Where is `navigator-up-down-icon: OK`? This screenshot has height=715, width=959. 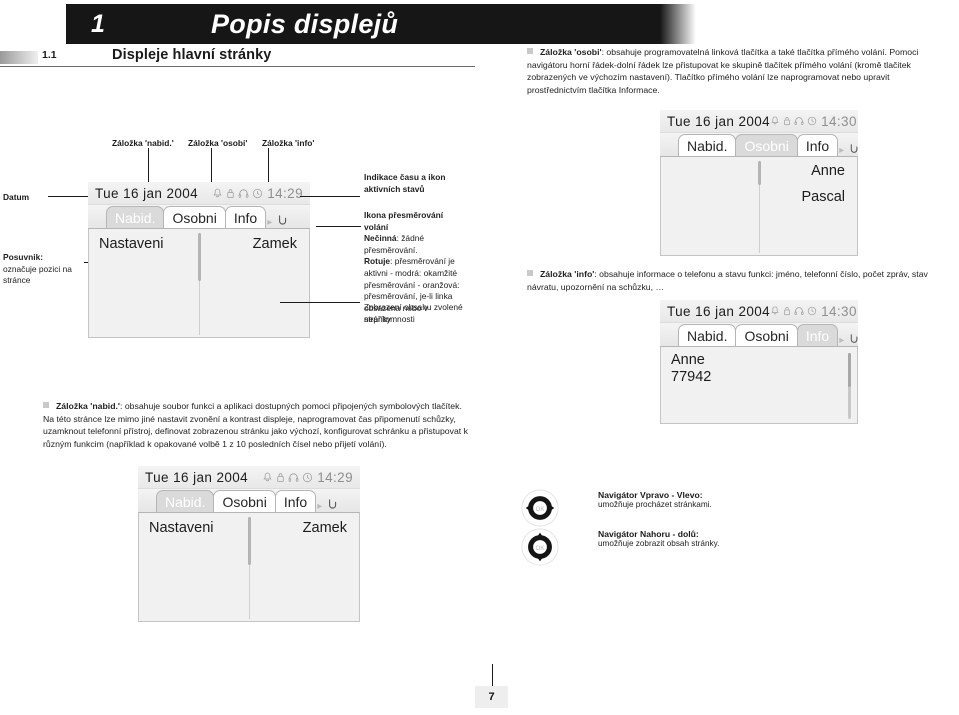
navigator-up-down-icon: OK is located at coordinates (540, 549).